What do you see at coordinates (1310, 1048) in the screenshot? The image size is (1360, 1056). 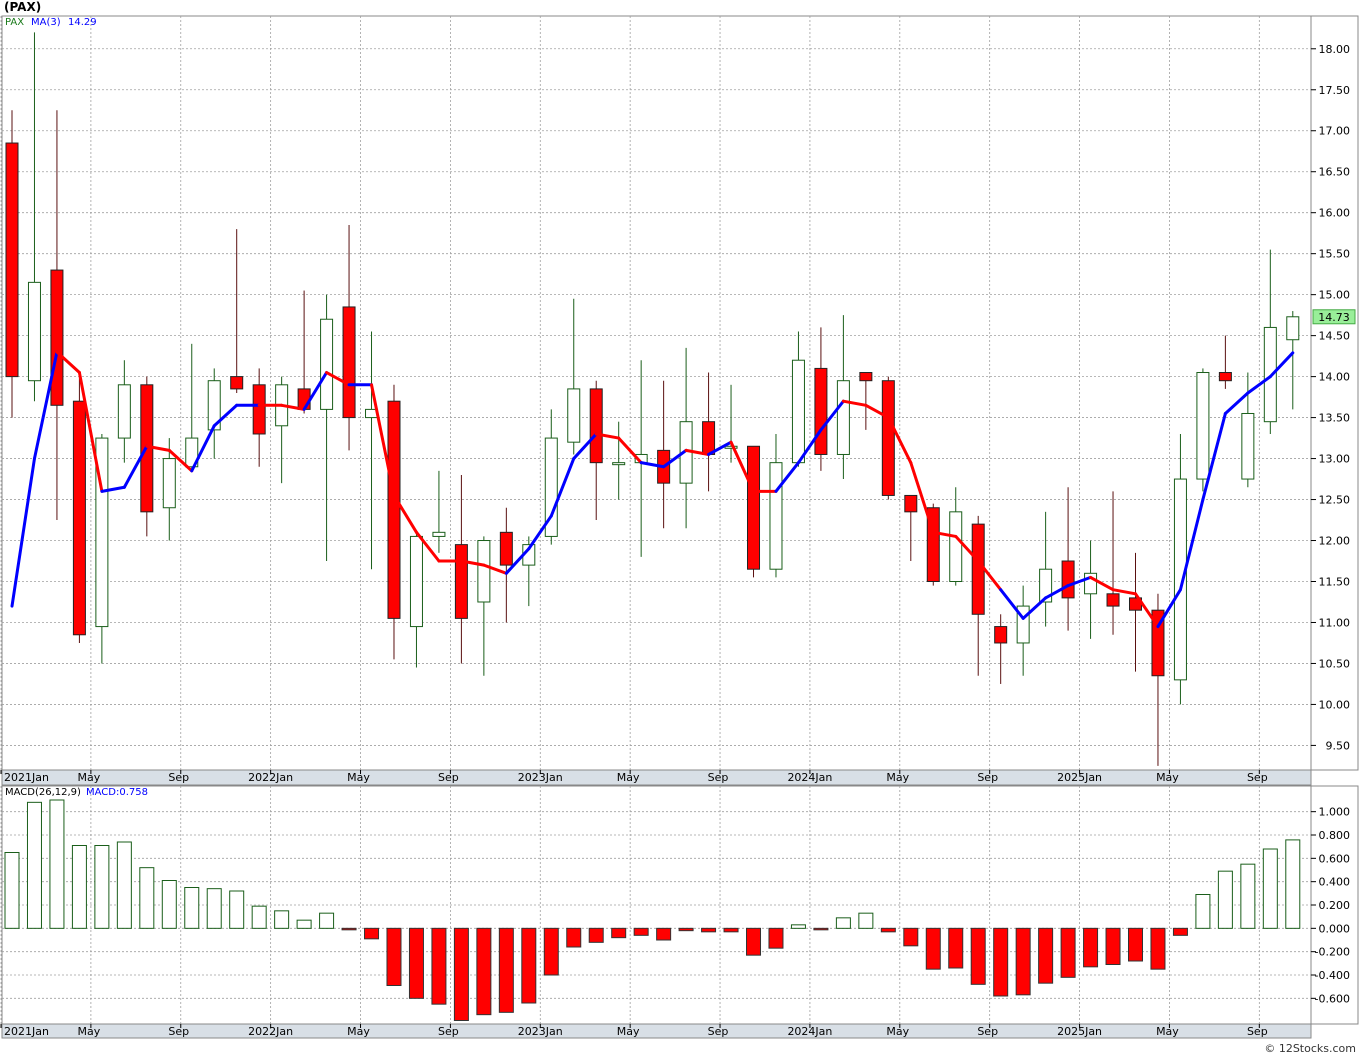 I see `credit-text: © 12Stocks.com` at bounding box center [1310, 1048].